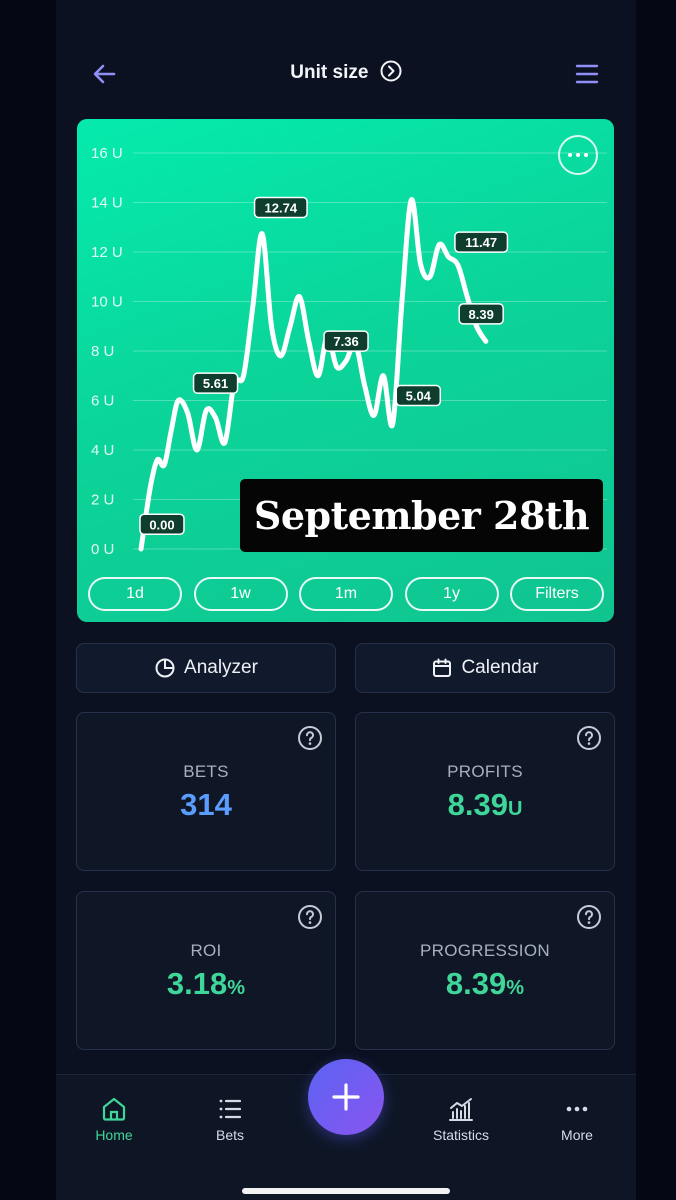 This screenshot has height=1200, width=676. What do you see at coordinates (557, 594) in the screenshot?
I see `filters-button: Filters` at bounding box center [557, 594].